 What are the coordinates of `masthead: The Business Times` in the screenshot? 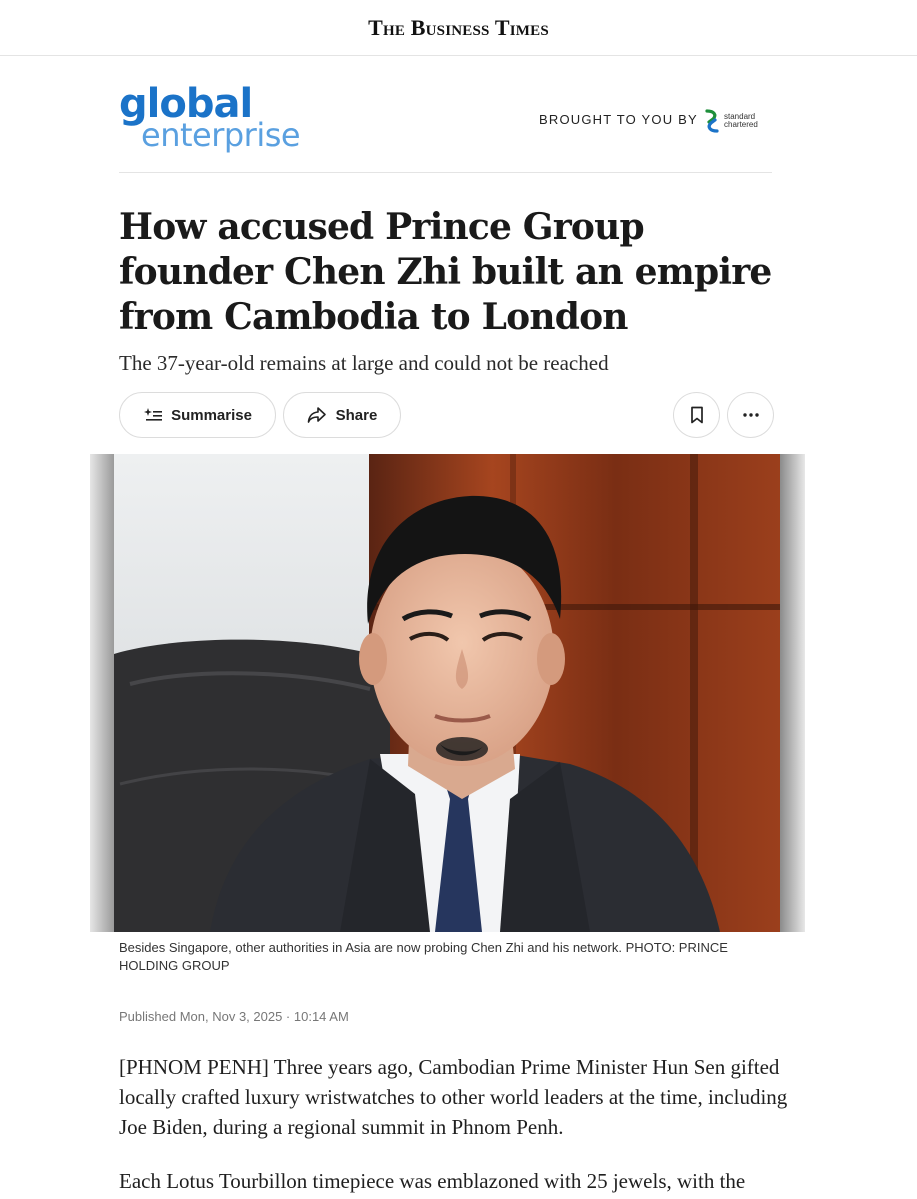 It's located at (458, 28).